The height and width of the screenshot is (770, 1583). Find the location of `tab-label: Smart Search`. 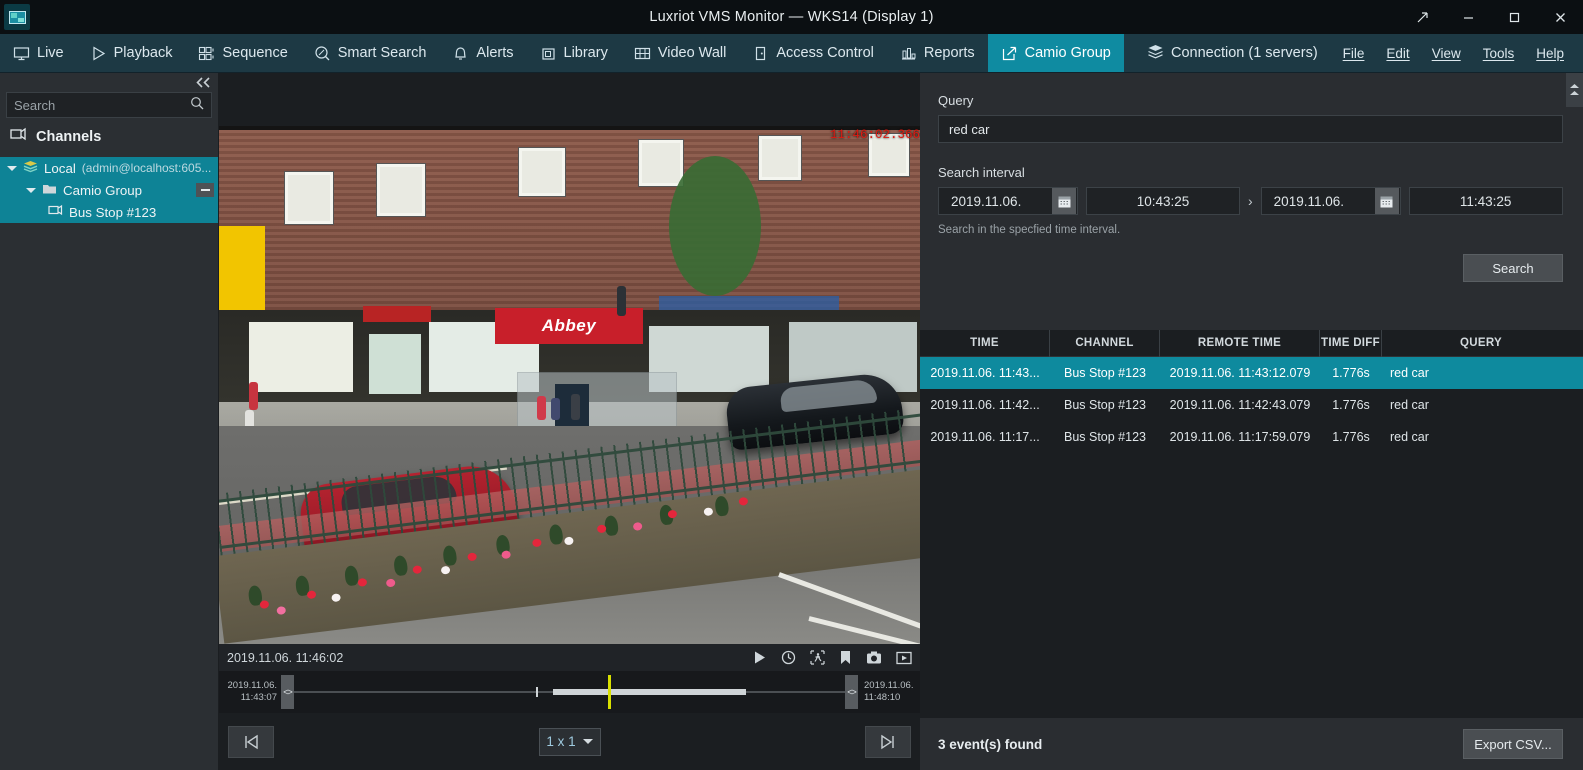

tab-label: Smart Search is located at coordinates (382, 53).